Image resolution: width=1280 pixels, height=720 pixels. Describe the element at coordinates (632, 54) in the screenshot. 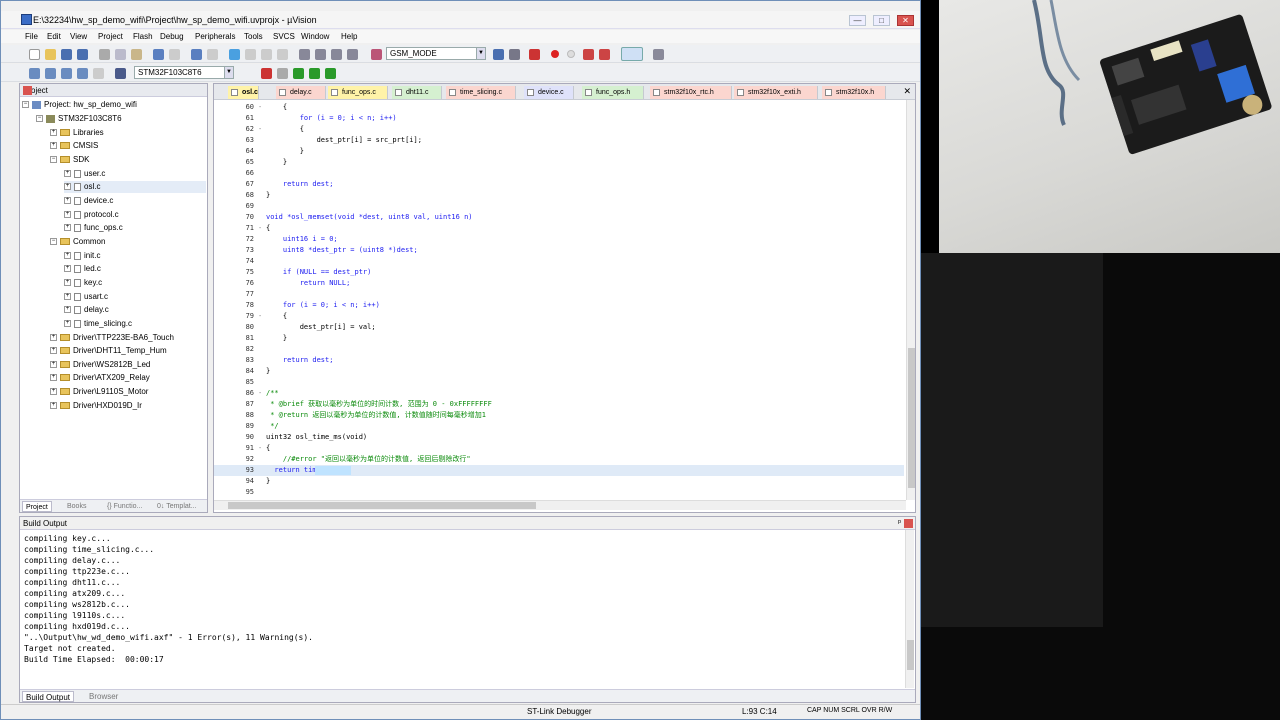

I see `window-layout-icon` at that location.